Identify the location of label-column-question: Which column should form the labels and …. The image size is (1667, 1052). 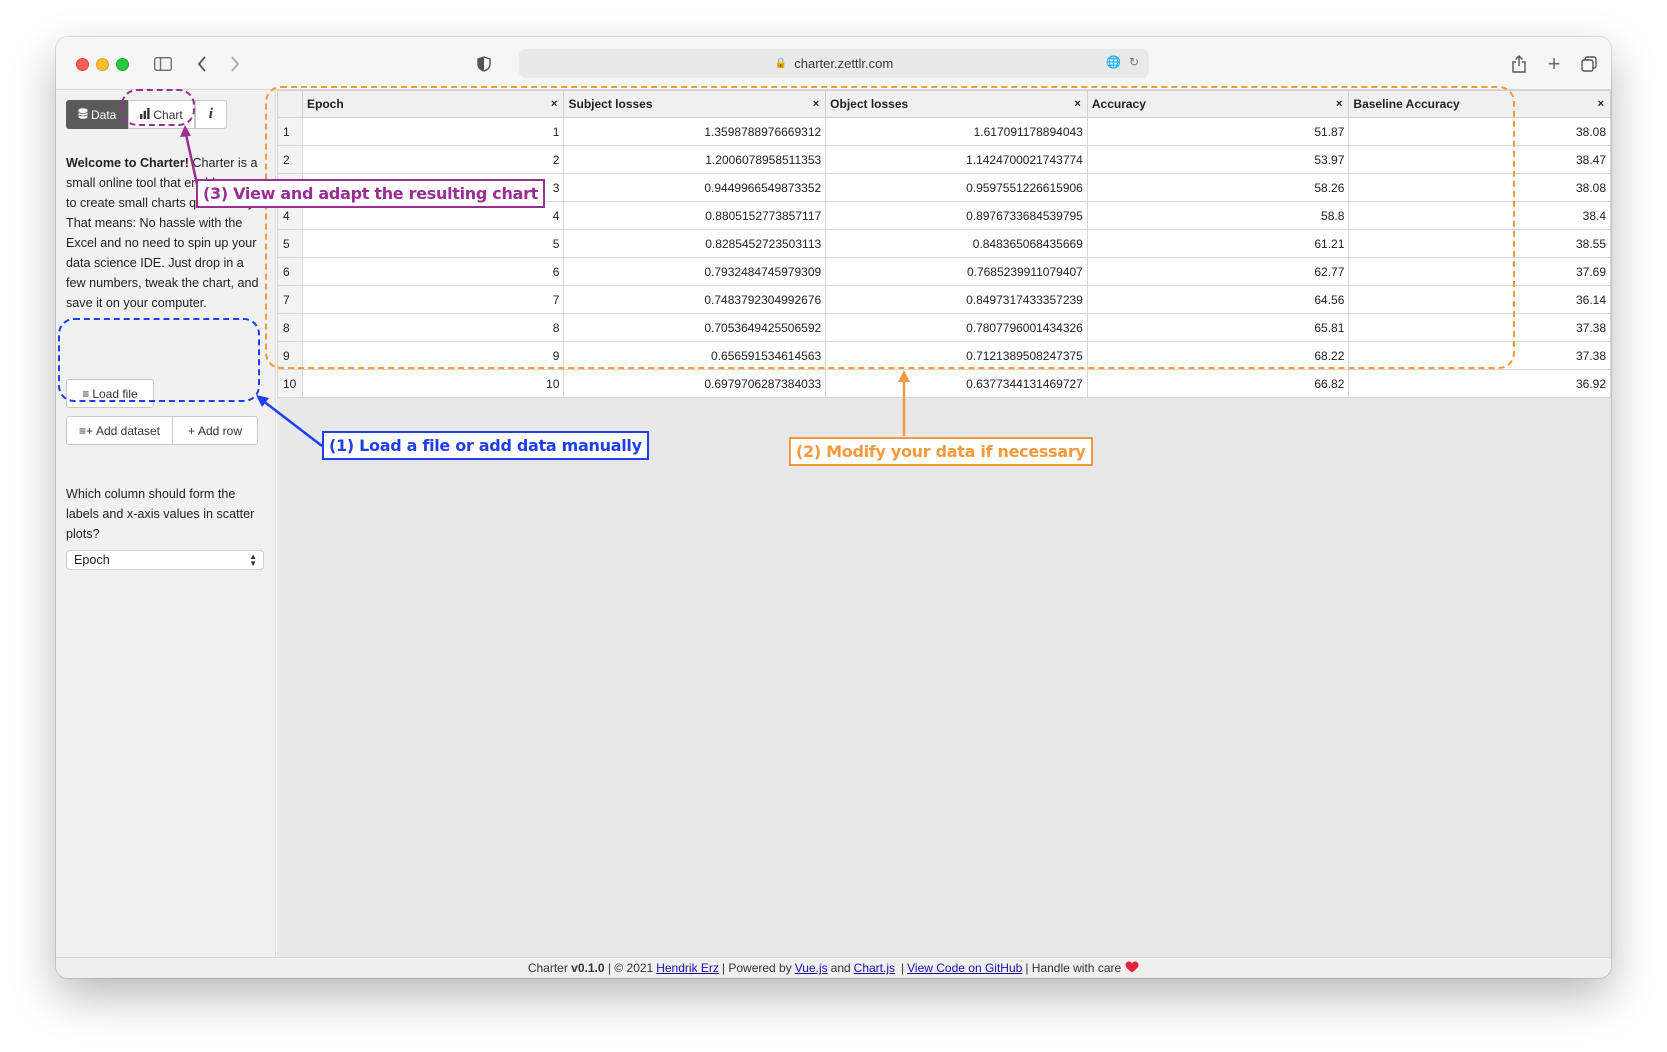
(160, 514).